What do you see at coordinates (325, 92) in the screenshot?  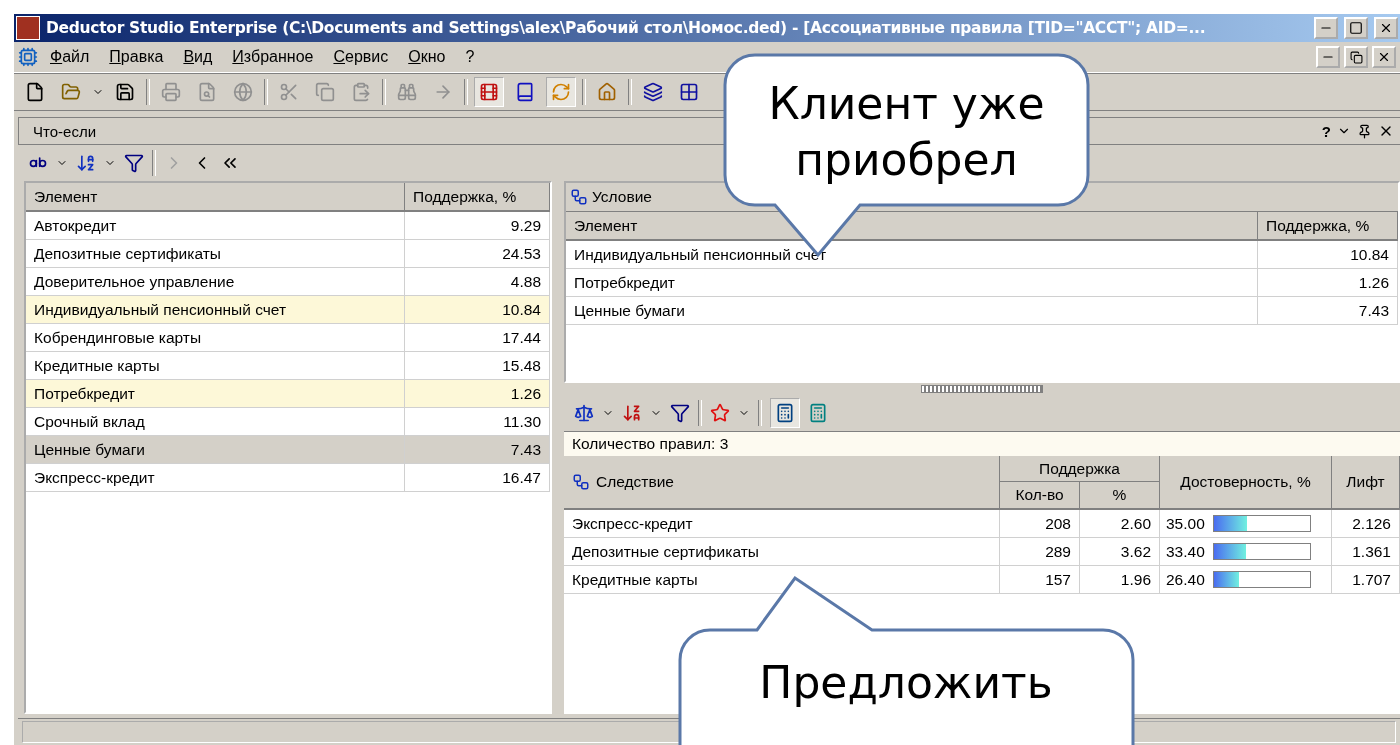 I see `copy-icon` at bounding box center [325, 92].